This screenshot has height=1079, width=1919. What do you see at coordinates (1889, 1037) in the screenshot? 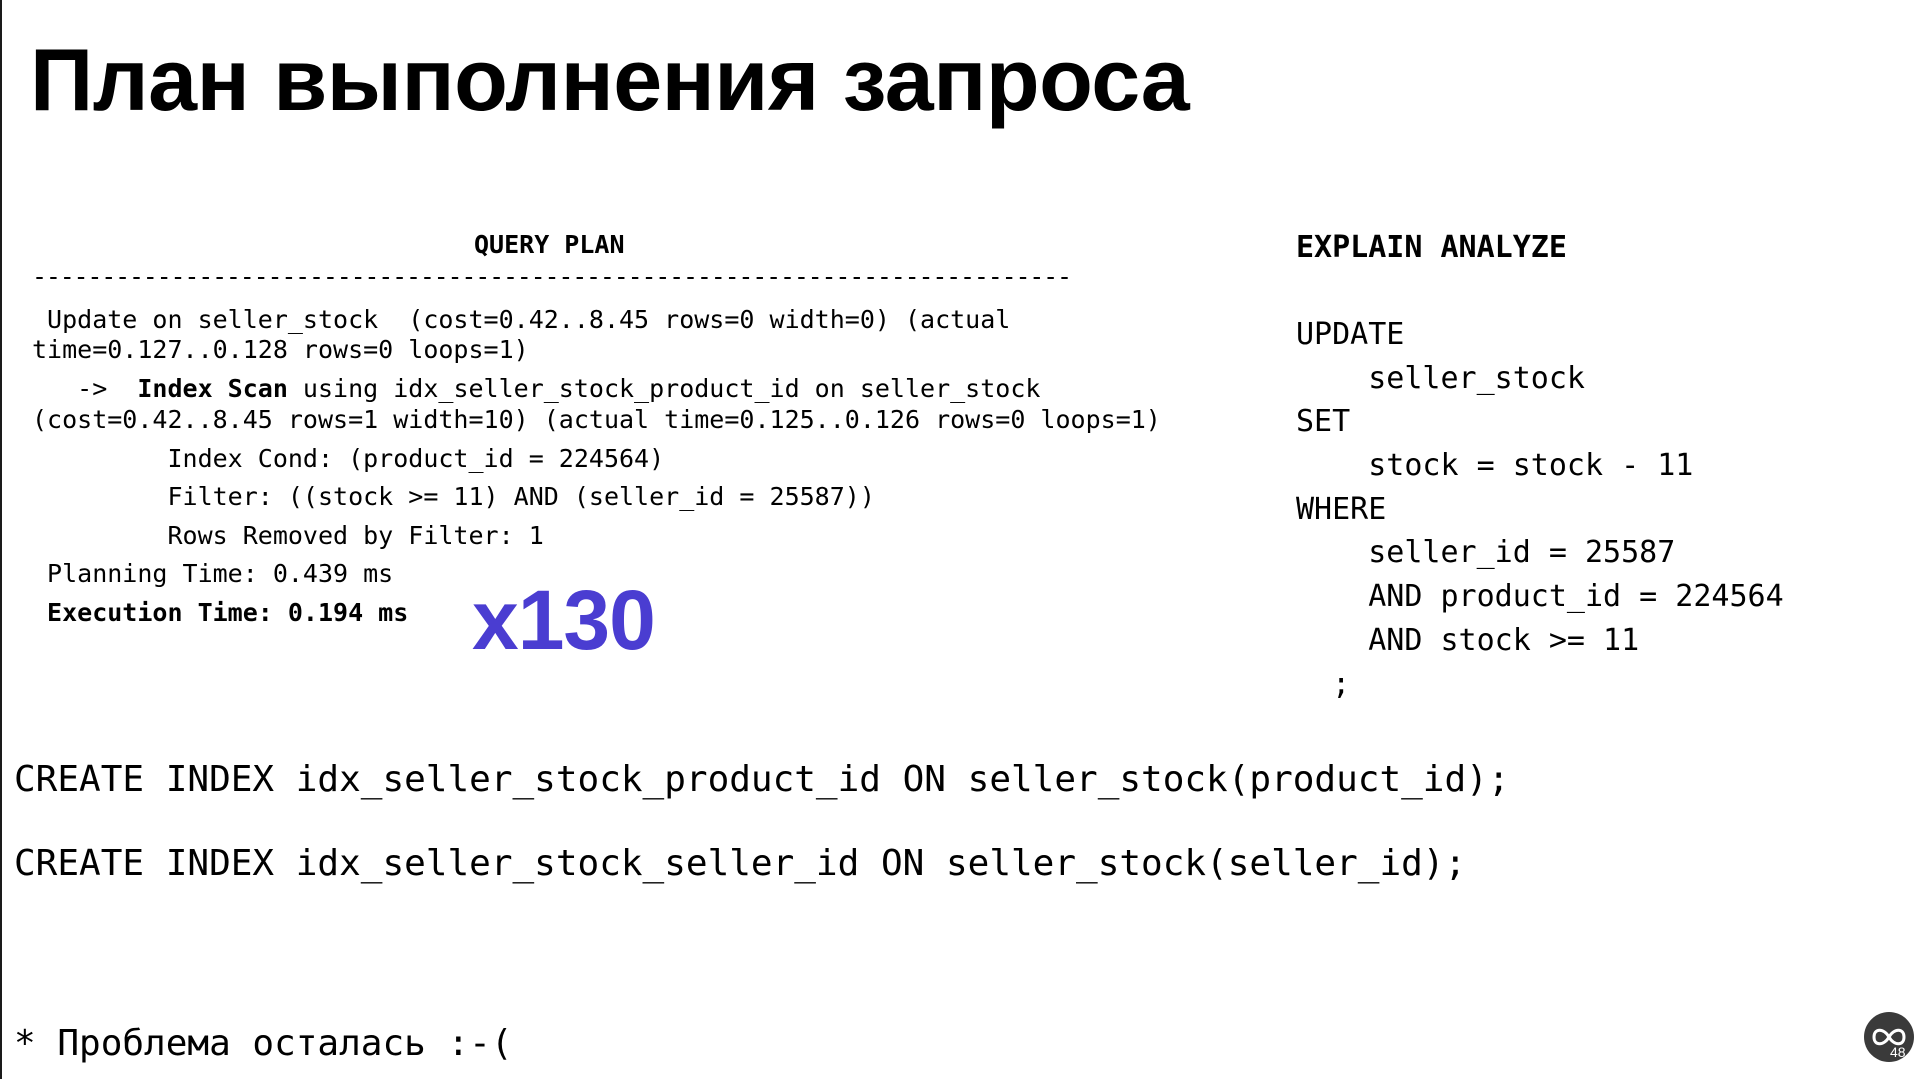
I see `conference-logo-icon` at bounding box center [1889, 1037].